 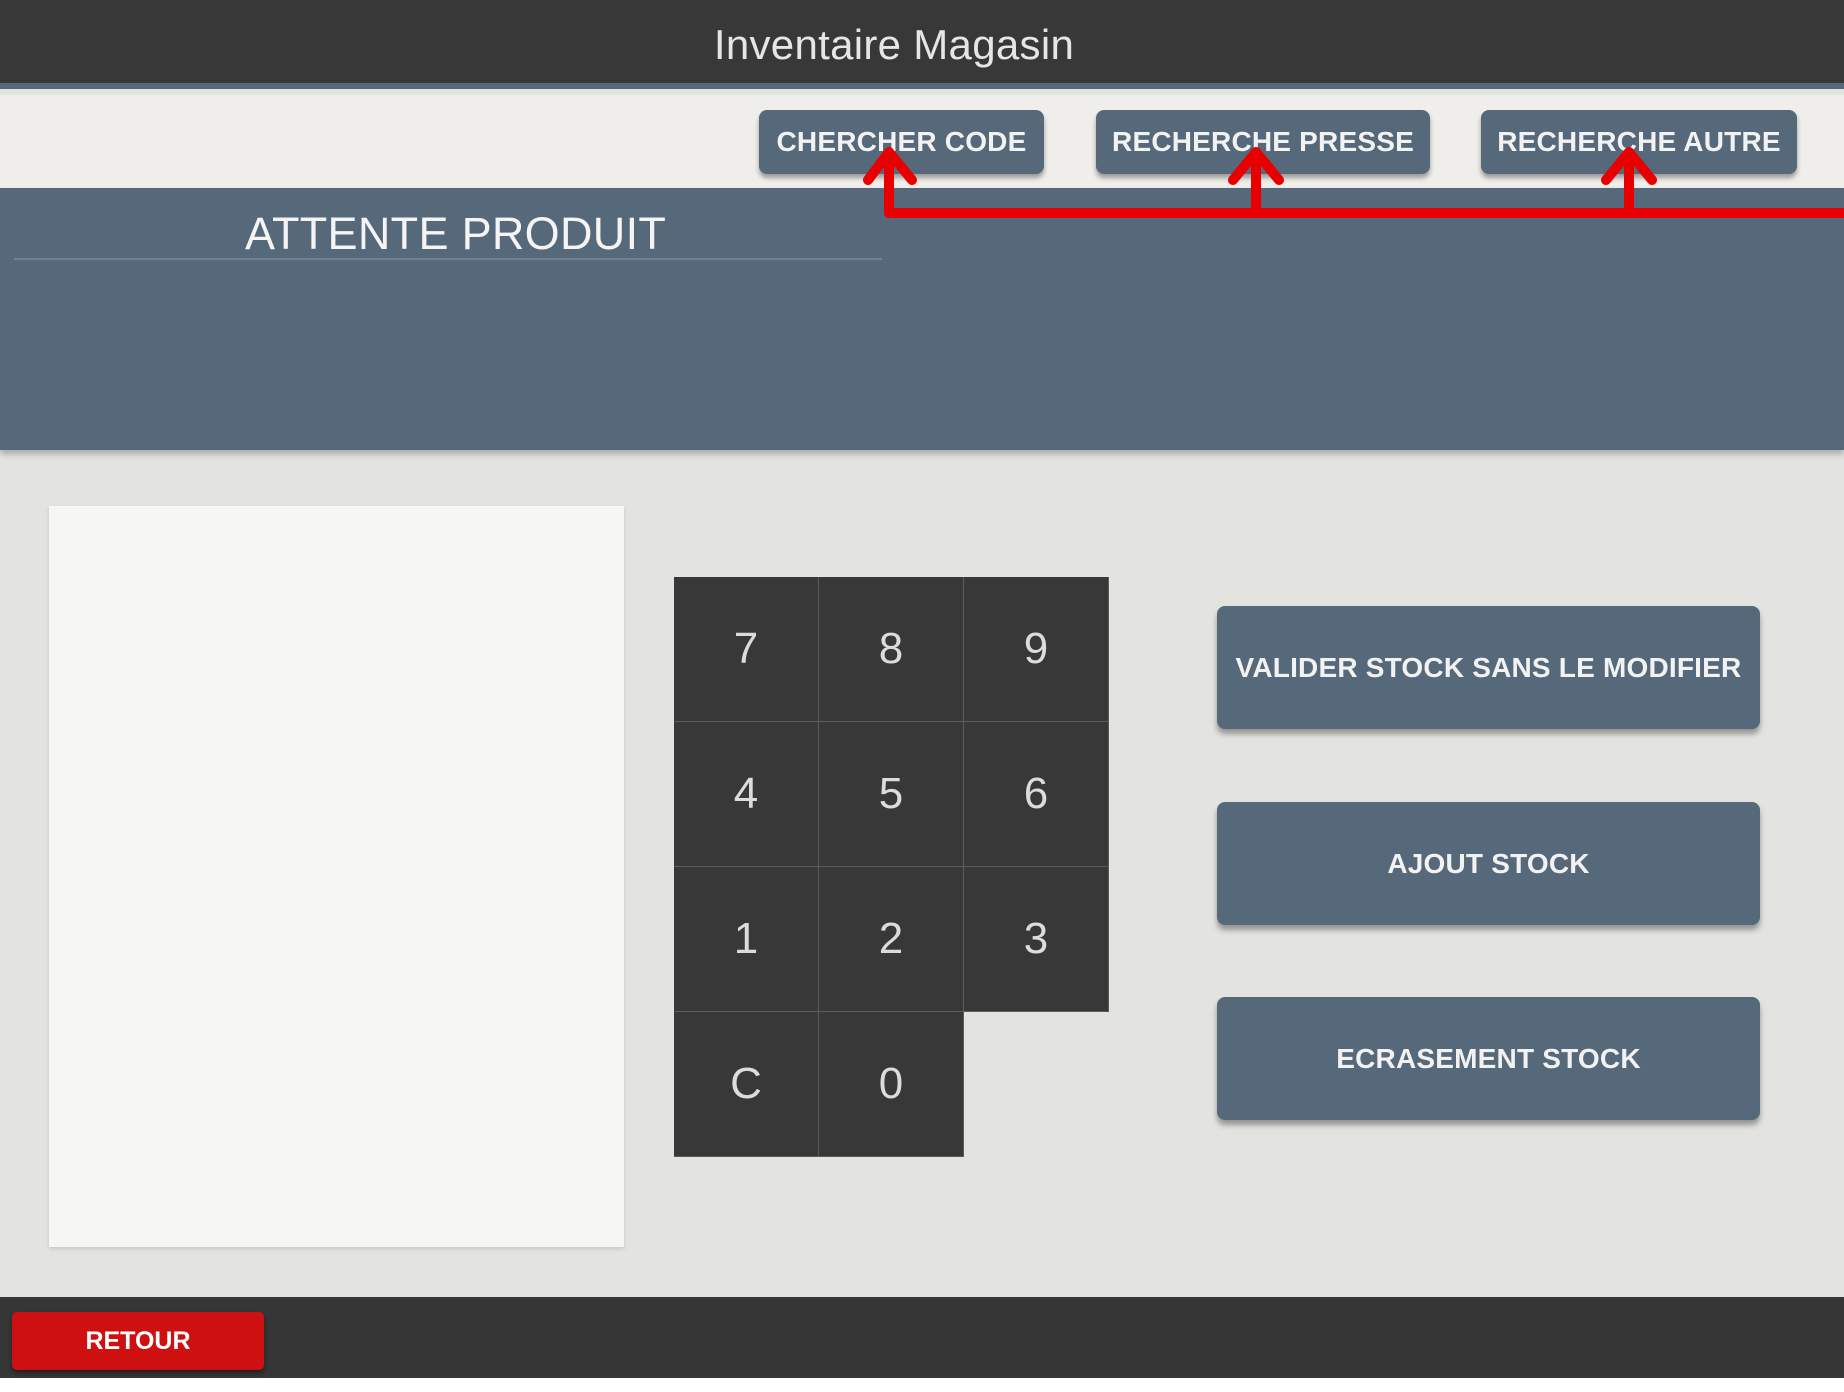 What do you see at coordinates (891, 794) in the screenshot?
I see `key-5: 5` at bounding box center [891, 794].